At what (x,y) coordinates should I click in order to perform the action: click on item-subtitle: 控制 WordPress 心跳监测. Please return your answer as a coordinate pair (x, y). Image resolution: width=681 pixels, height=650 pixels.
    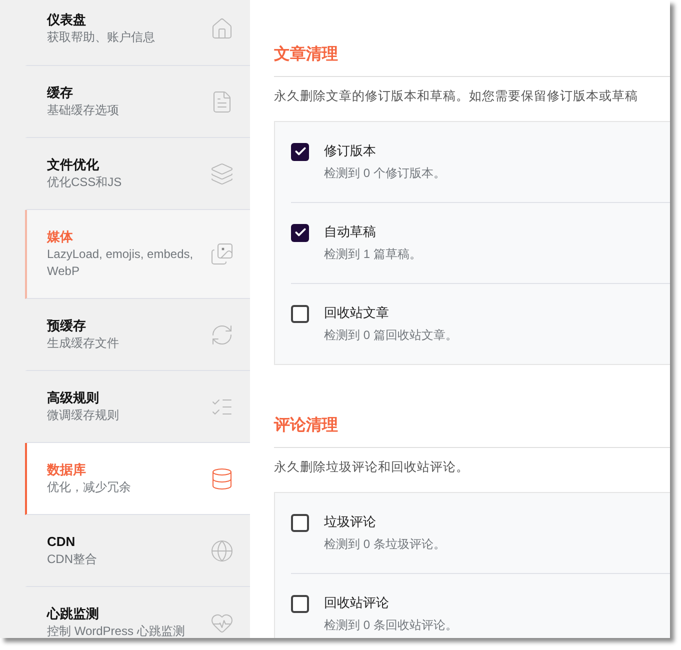
    Looking at the image, I should click on (116, 630).